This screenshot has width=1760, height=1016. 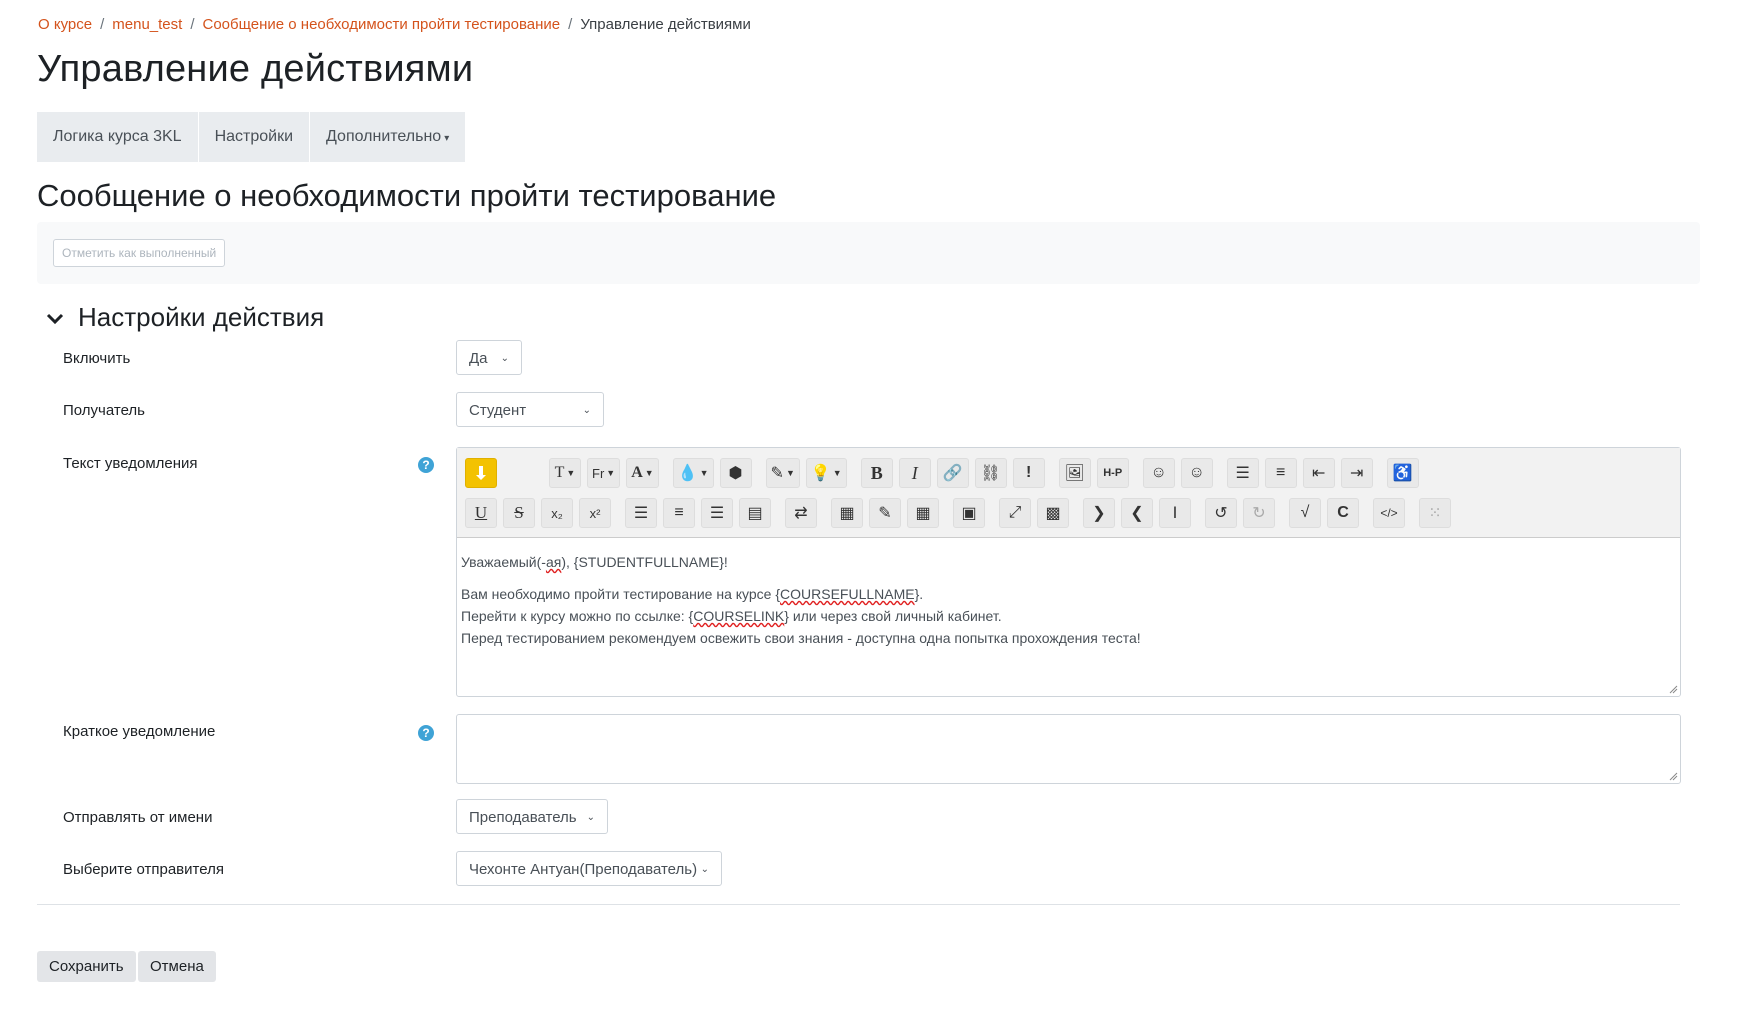 What do you see at coordinates (969, 513) in the screenshot?
I see `embed-icon: ▣` at bounding box center [969, 513].